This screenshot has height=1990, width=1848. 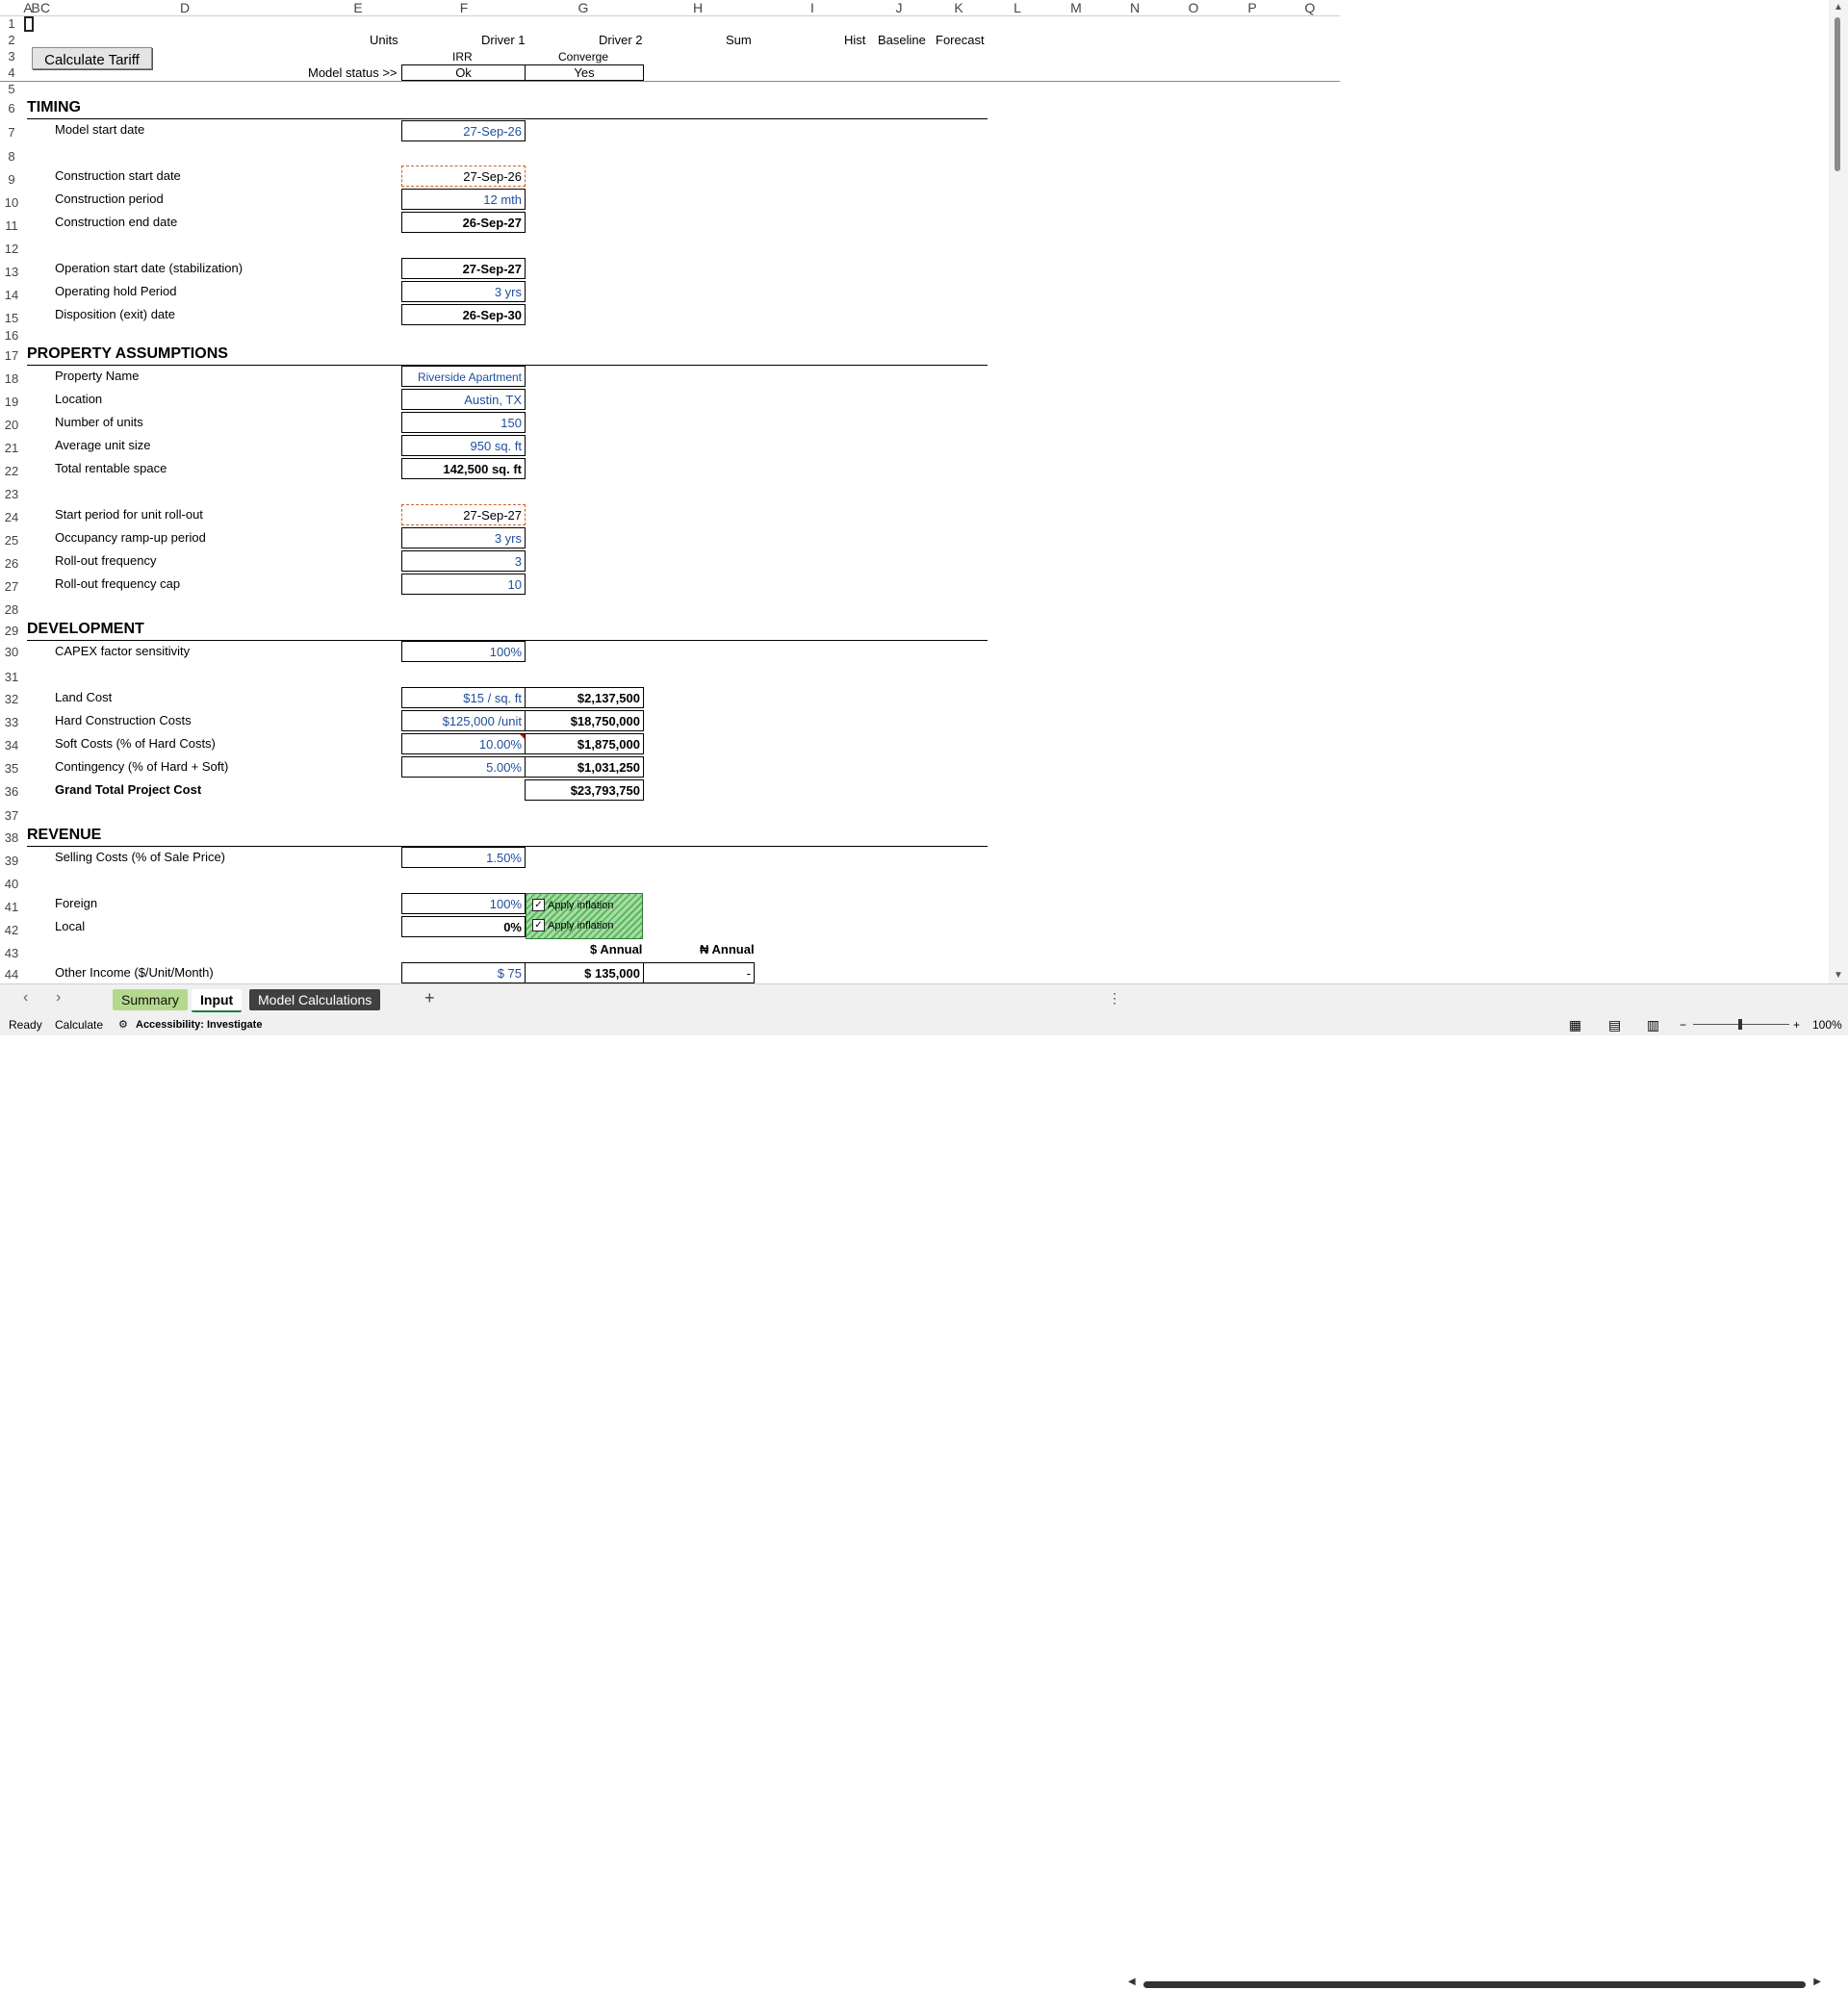 What do you see at coordinates (1132, 1982) in the screenshot?
I see `scroll-left-icon: ◀` at bounding box center [1132, 1982].